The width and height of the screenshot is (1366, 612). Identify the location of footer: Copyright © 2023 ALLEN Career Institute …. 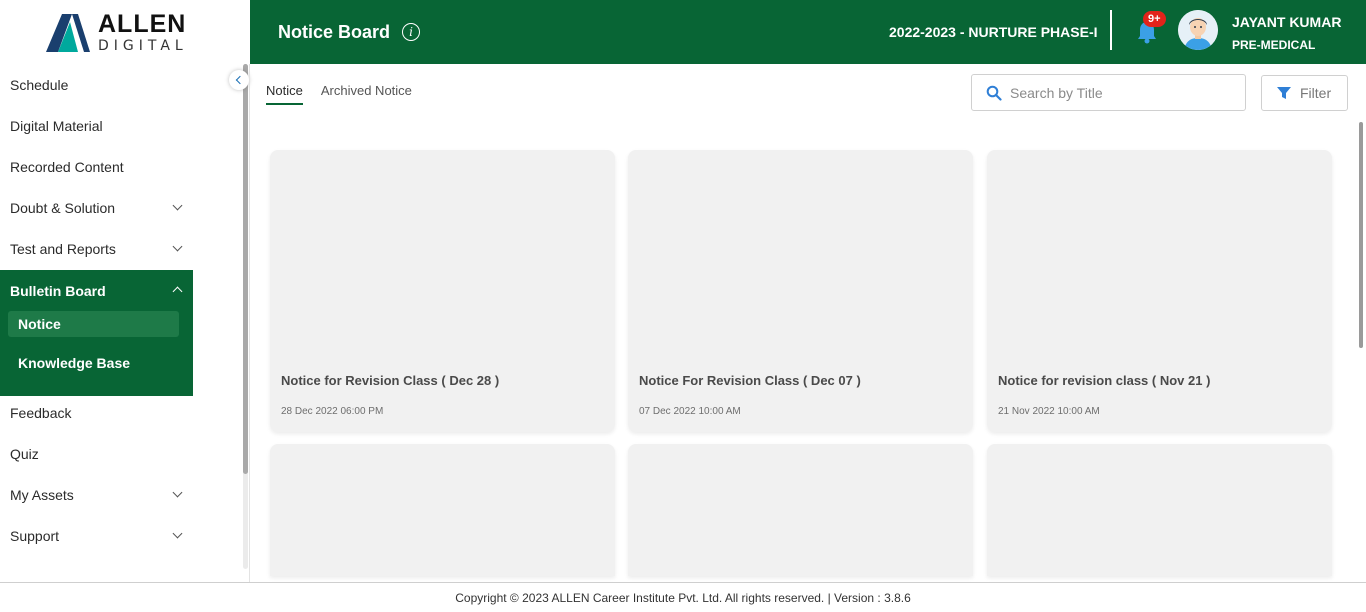
(683, 597).